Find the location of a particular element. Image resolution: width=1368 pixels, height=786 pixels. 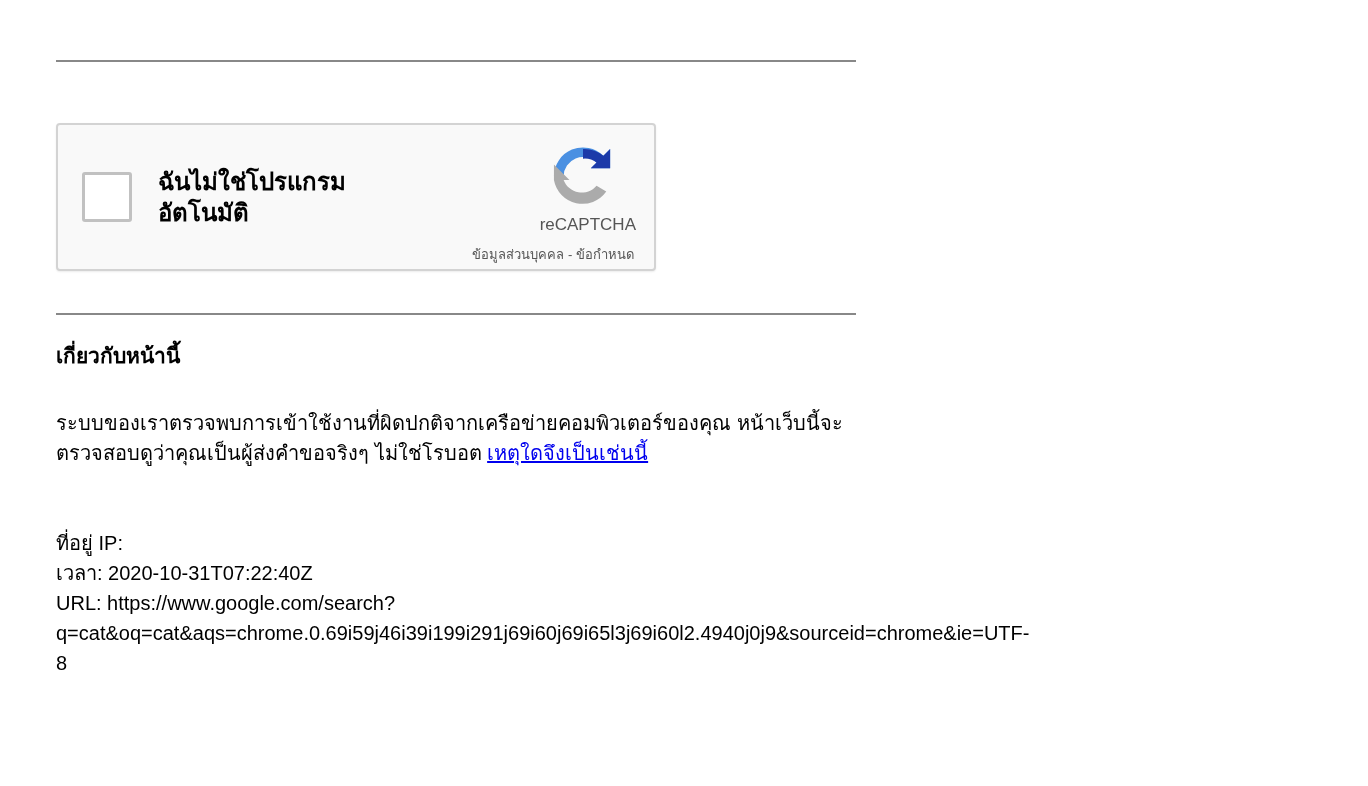

checkbox is located at coordinates (107, 197).